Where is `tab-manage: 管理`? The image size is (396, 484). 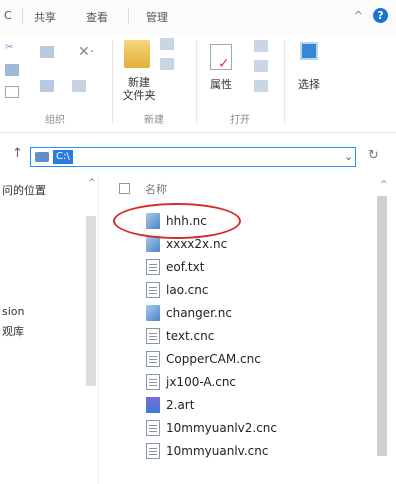
tab-manage: 管理 is located at coordinates (157, 17).